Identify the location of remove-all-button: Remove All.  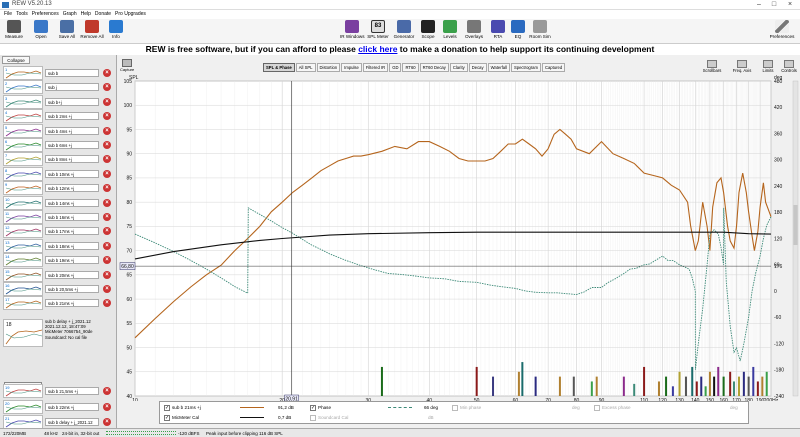
(92, 31).